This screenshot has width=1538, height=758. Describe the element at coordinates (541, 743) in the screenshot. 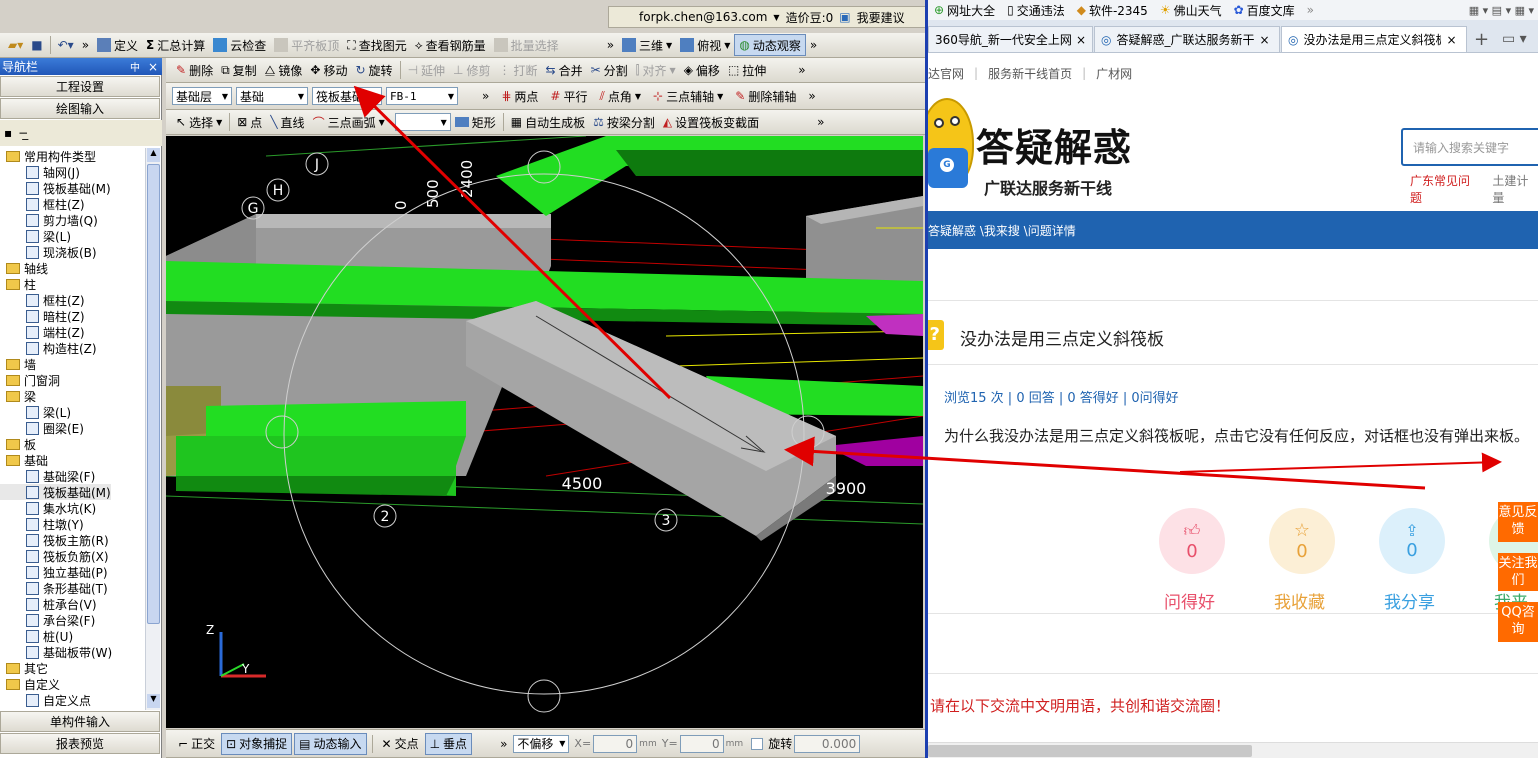

I see `offset-mode-select: 不偏移 ▼` at that location.